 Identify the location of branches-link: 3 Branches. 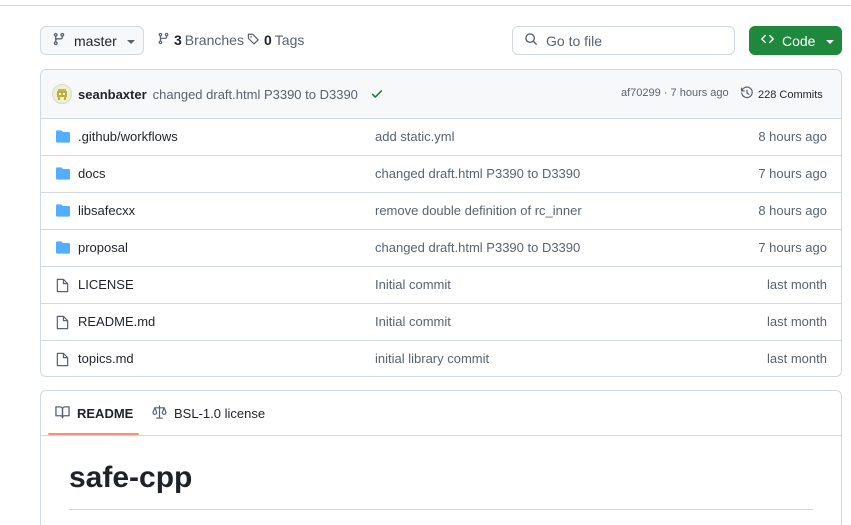
(200, 40).